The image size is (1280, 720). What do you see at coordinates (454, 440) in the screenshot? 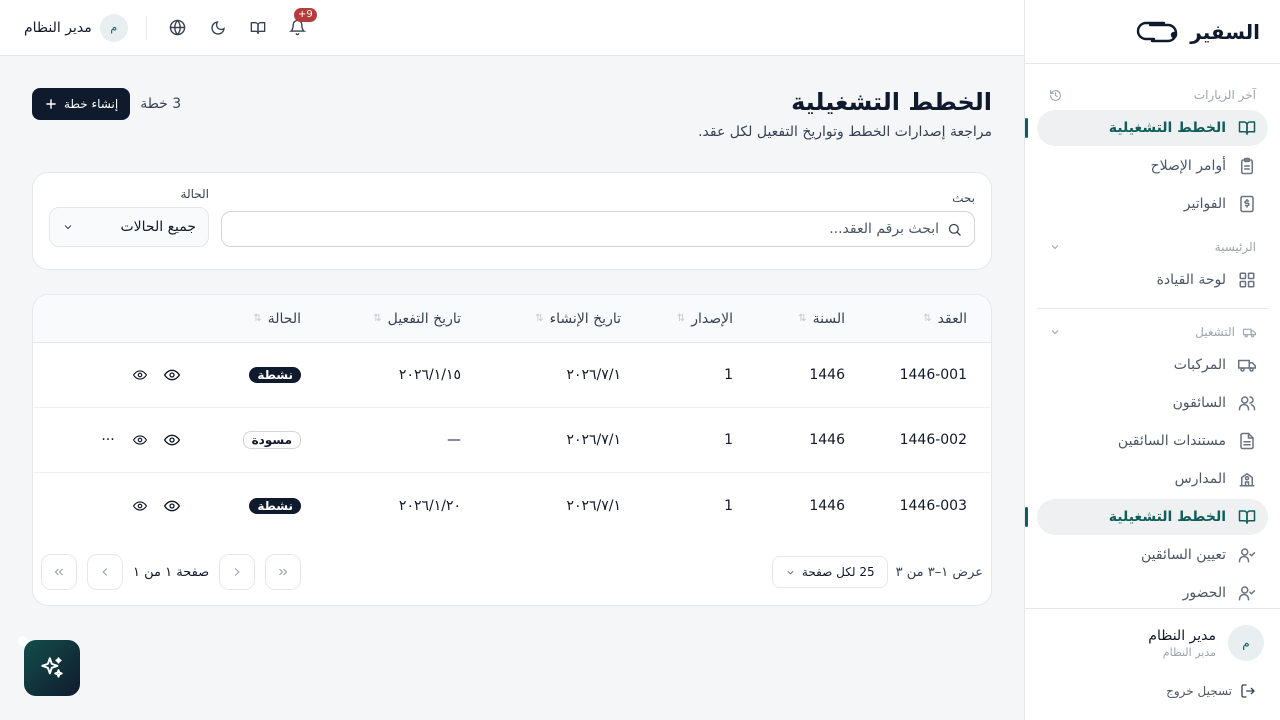
I see `cell-activated: —` at bounding box center [454, 440].